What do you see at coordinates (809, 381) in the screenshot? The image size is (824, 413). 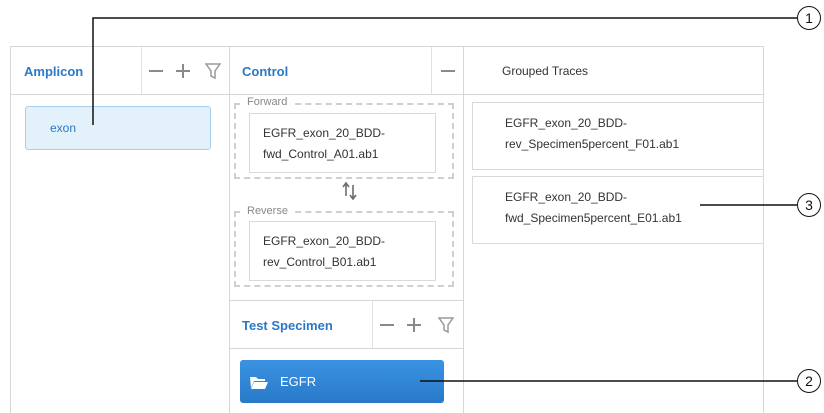 I see `callout-marker: 2` at bounding box center [809, 381].